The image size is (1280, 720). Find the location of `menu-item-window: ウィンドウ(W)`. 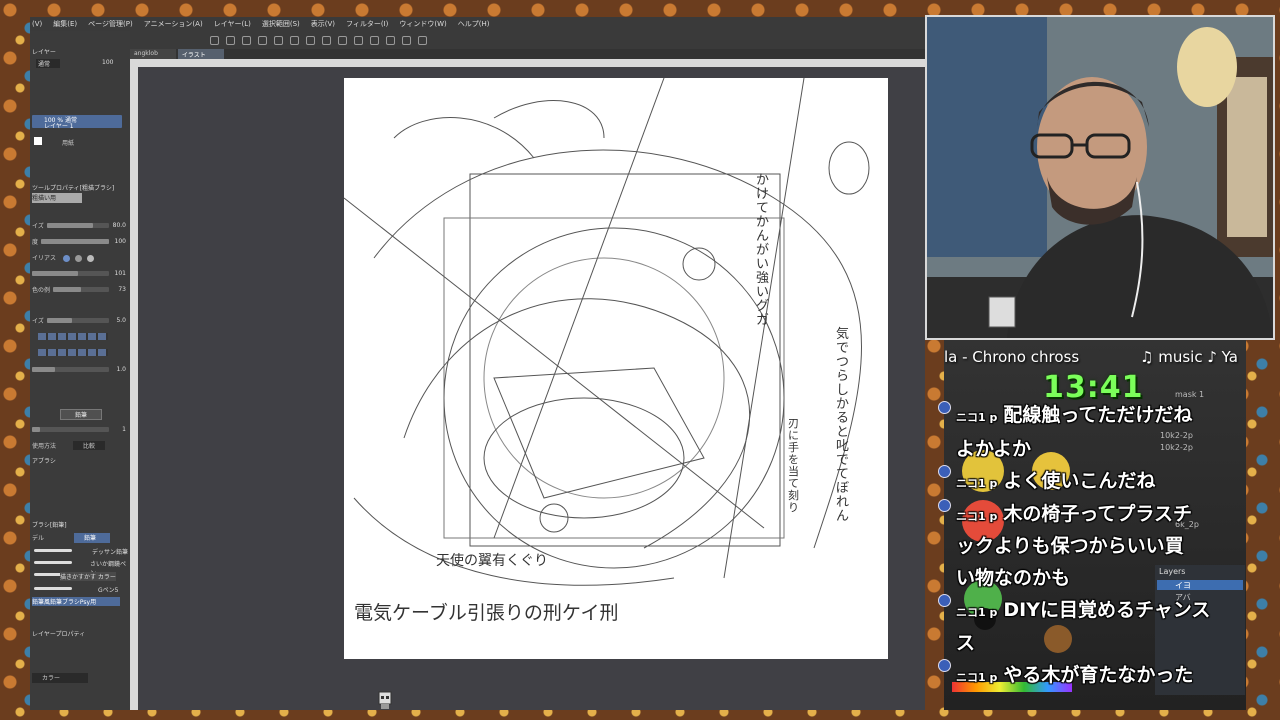

menu-item-window: ウィンドウ(W) is located at coordinates (422, 24).